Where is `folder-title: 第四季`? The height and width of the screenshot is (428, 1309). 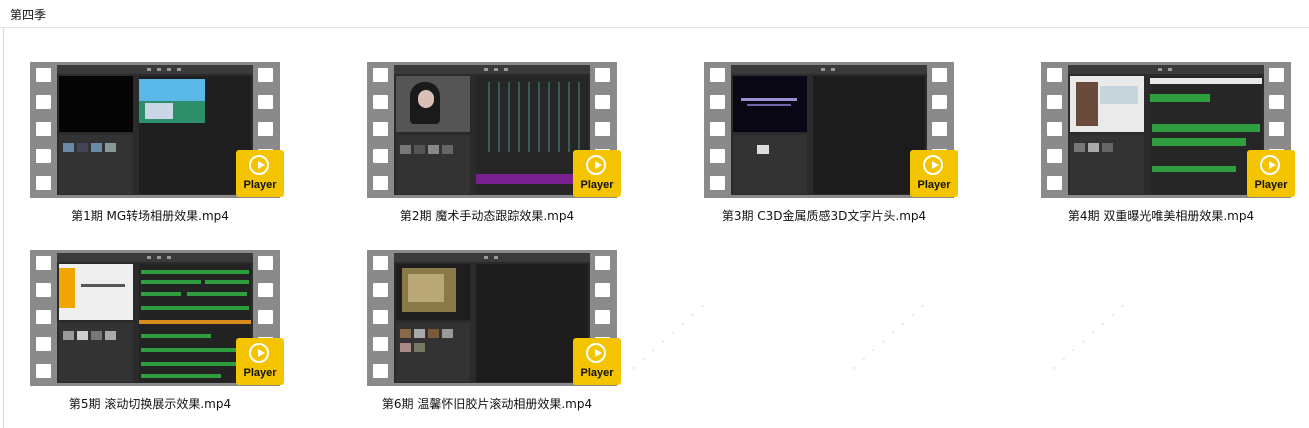
folder-title: 第四季 is located at coordinates (28, 15).